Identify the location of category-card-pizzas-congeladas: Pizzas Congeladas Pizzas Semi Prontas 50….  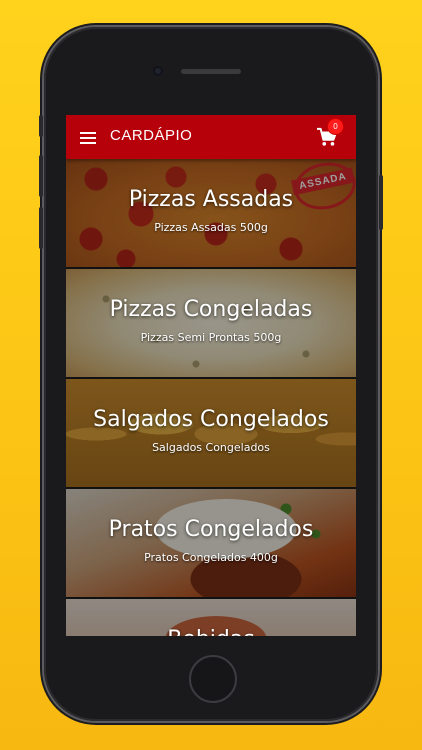
(211, 323).